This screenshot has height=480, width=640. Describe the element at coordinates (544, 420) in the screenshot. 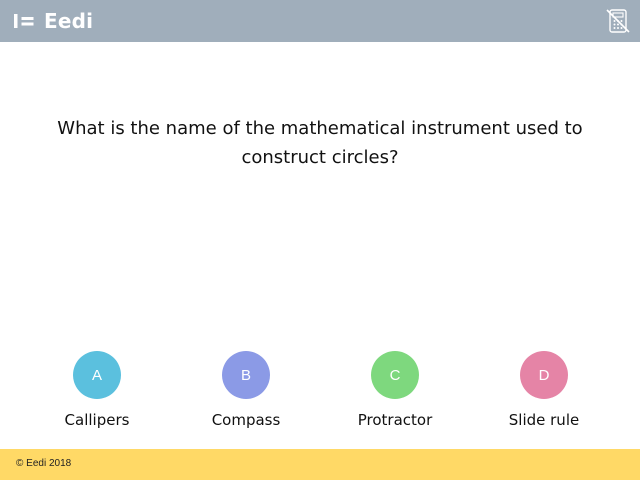

I see `option-d-label: Slide rule` at that location.